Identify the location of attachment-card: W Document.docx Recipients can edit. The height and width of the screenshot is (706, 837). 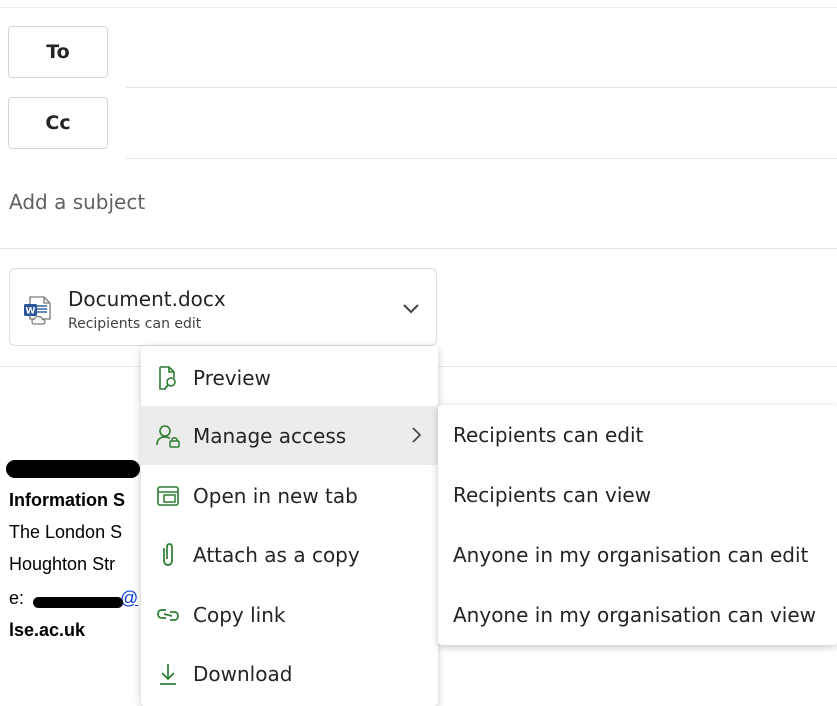
(223, 307).